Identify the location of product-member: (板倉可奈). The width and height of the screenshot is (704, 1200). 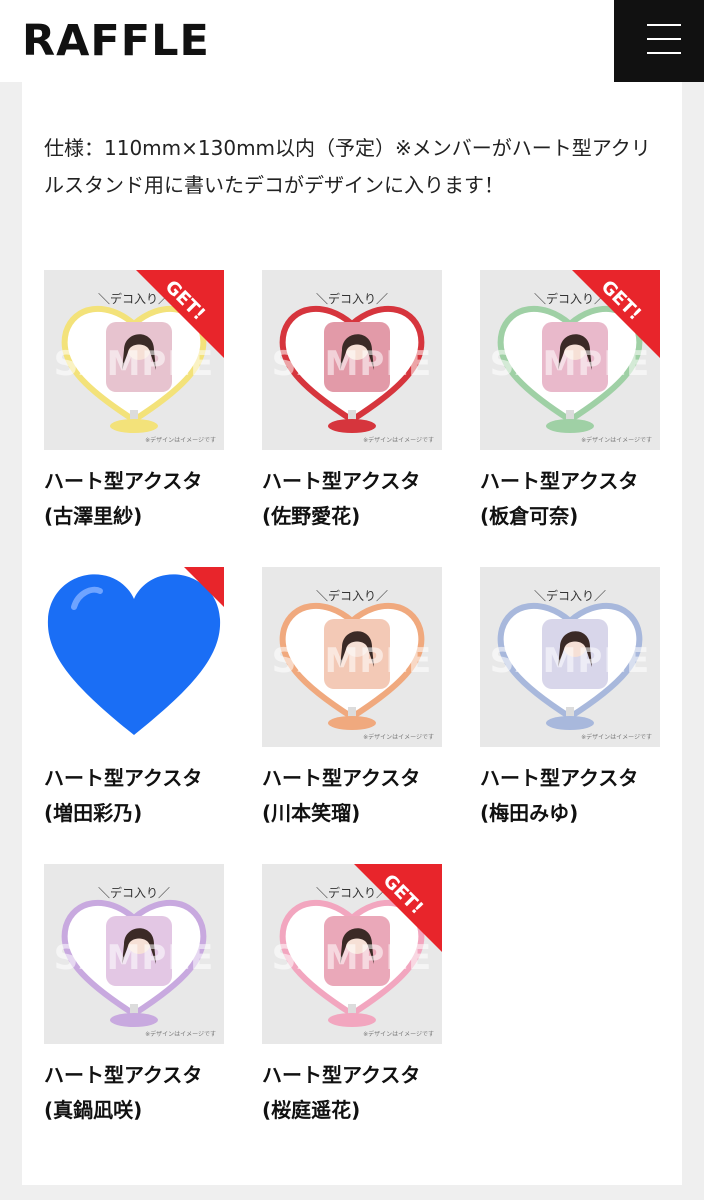
(529, 516).